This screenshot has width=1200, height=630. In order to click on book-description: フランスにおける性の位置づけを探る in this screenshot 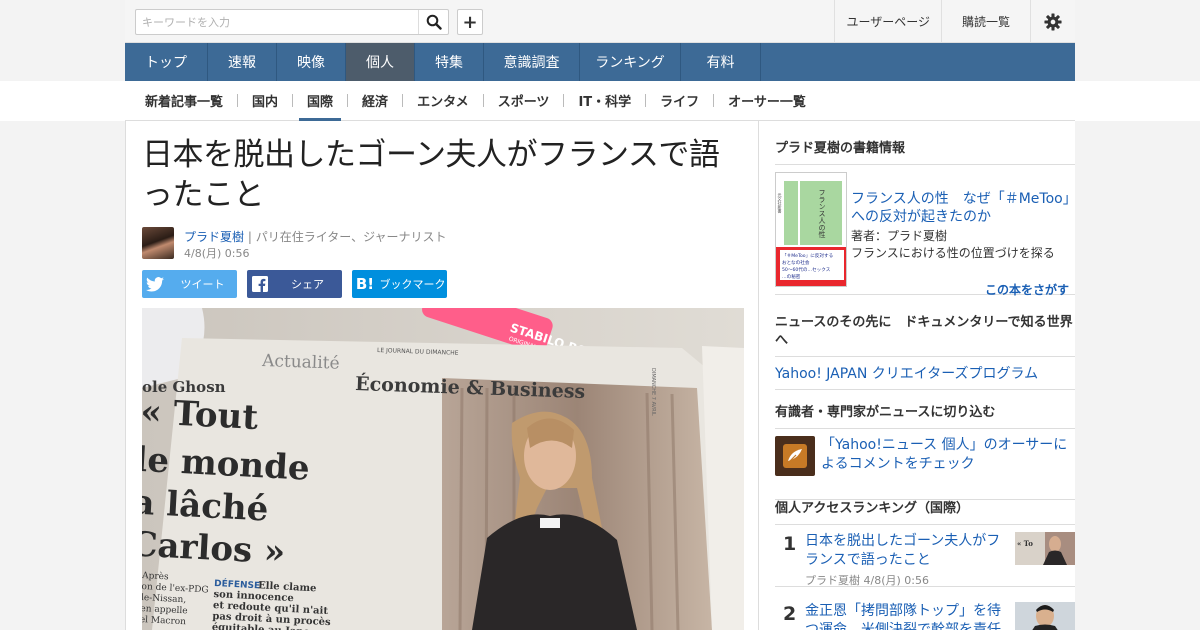, I will do `click(953, 253)`.